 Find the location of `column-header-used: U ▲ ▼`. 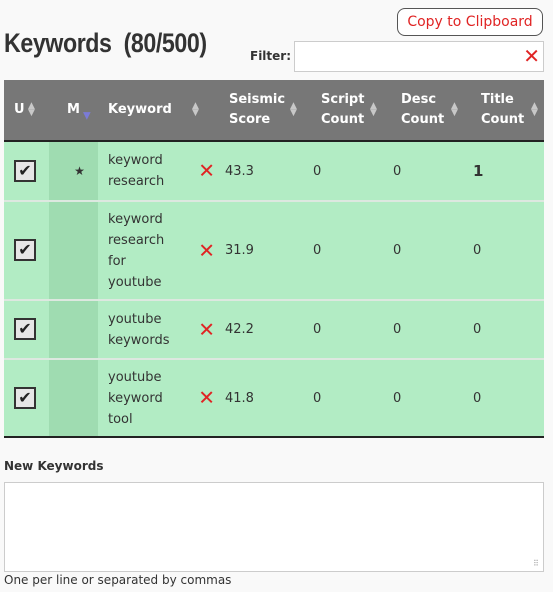

column-header-used: U ▲ ▼ is located at coordinates (26, 110).